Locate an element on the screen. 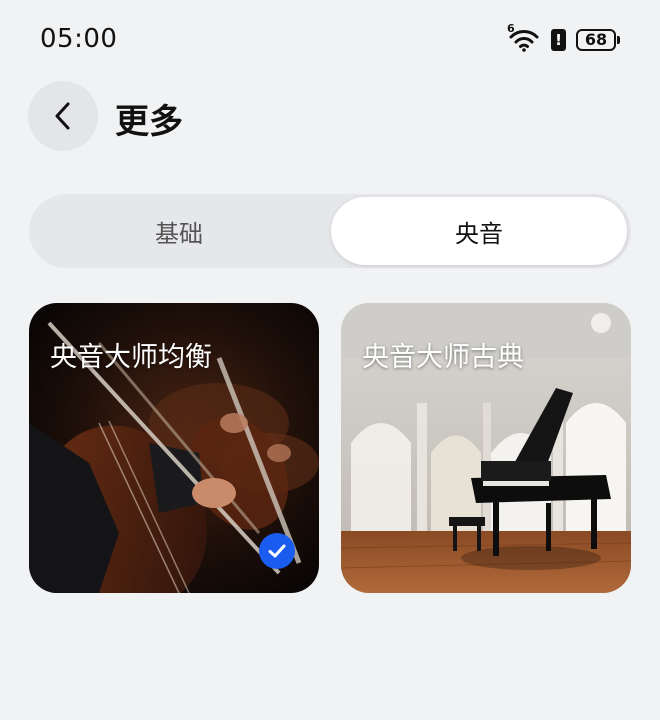 This screenshot has height=720, width=660. status-icons: 6 ! 68 is located at coordinates (563, 37).